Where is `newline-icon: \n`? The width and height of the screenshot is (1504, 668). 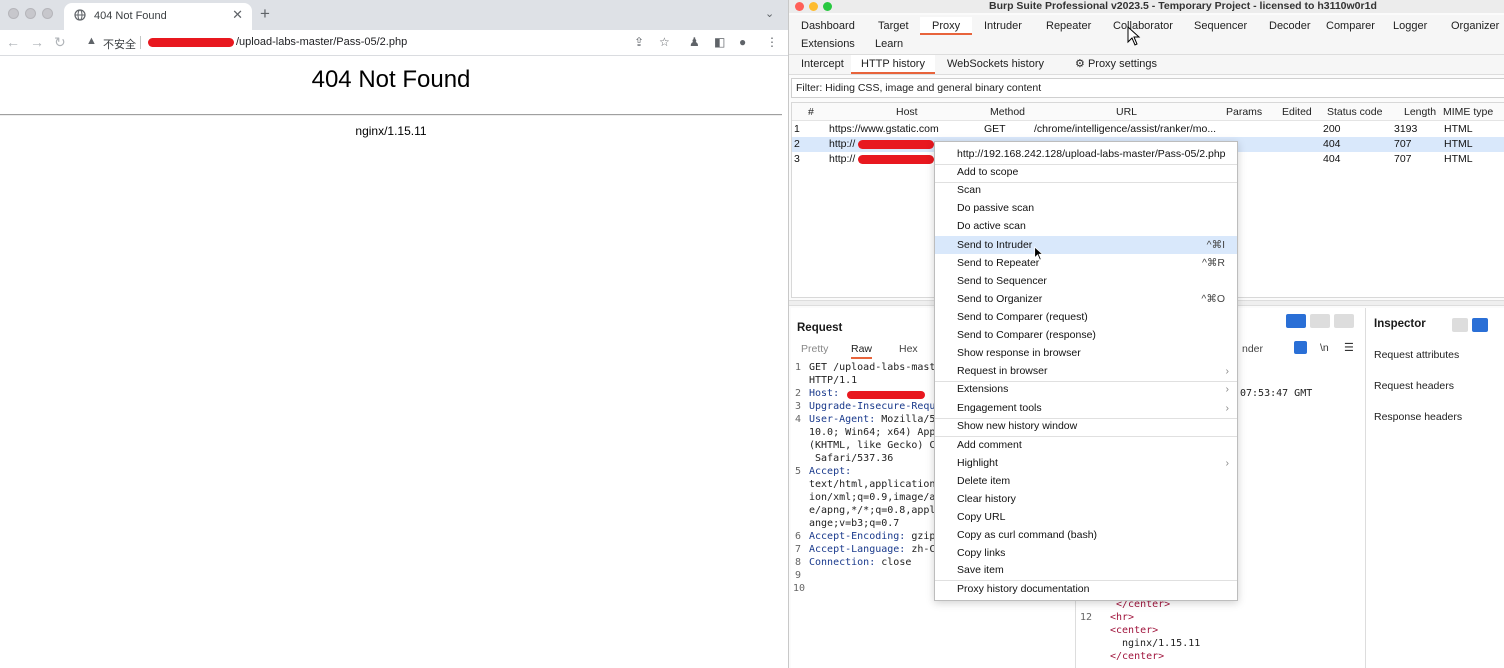 newline-icon: \n is located at coordinates (1324, 348).